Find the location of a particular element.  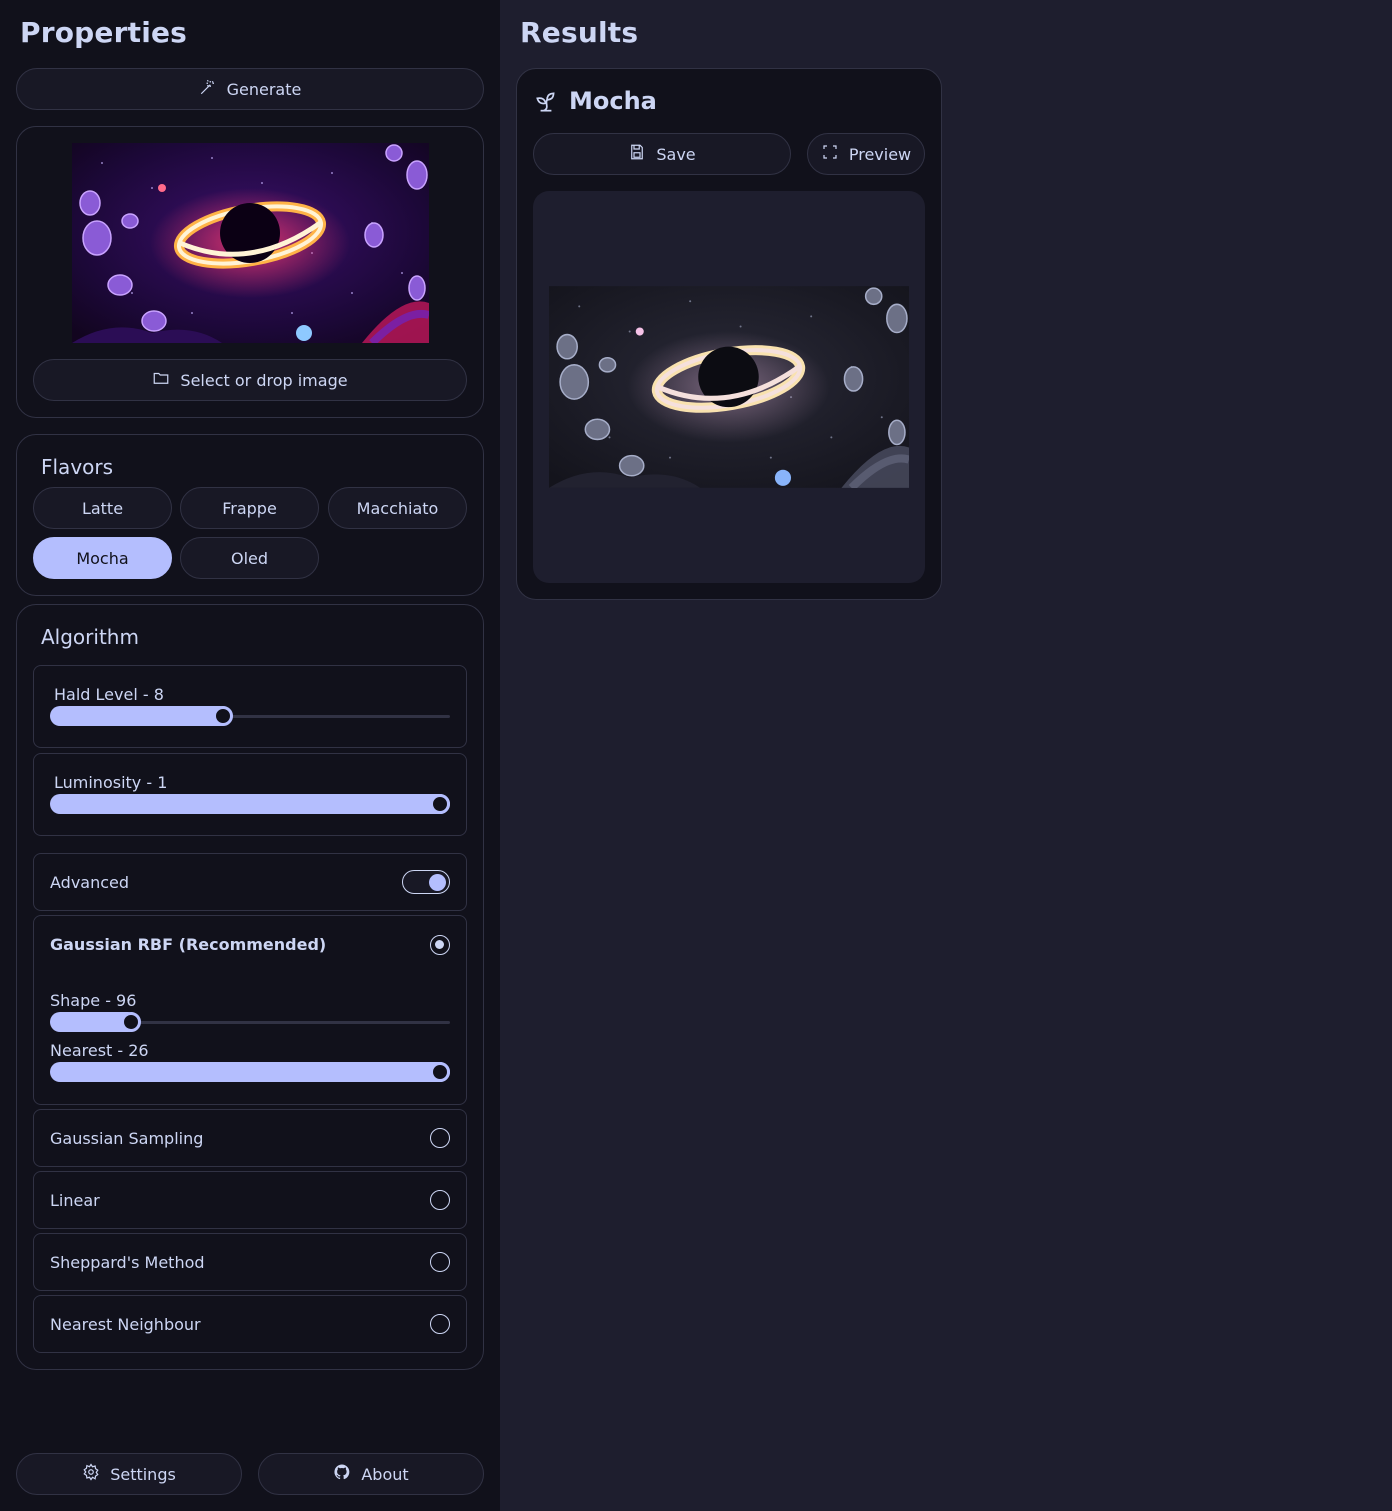

hald-level-label: Hald Level - 8 is located at coordinates (109, 694).